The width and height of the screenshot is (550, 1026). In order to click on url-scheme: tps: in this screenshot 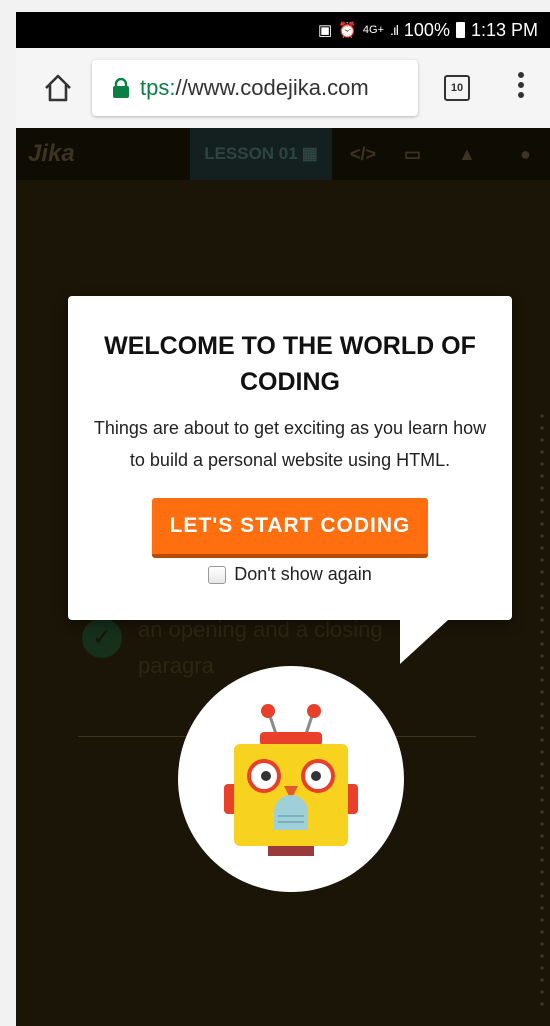, I will do `click(158, 87)`.